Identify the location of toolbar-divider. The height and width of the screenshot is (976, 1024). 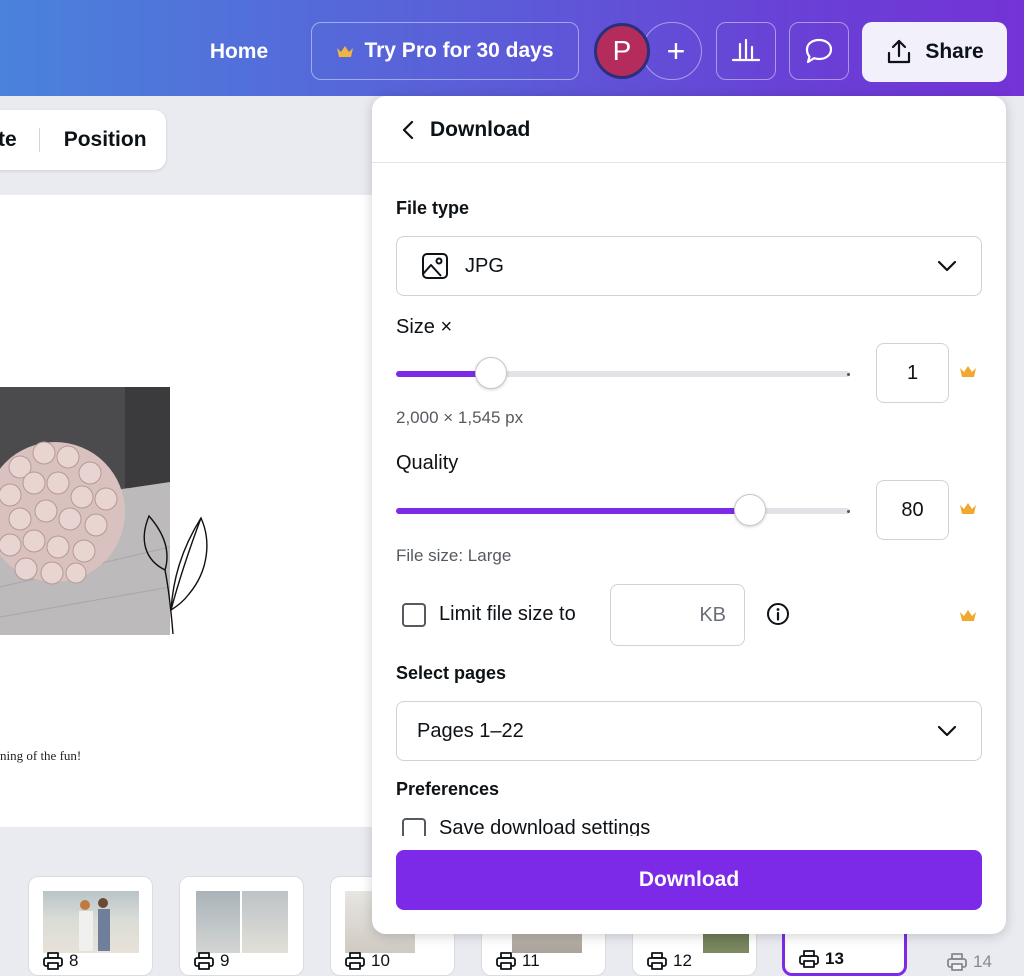
(39, 140).